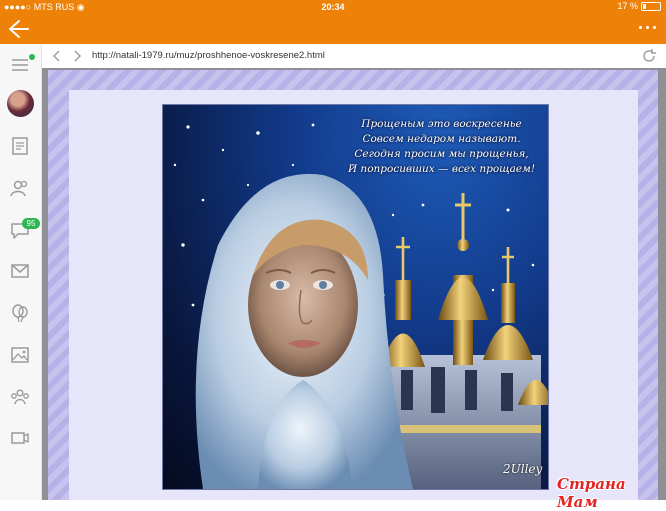 The image size is (666, 511). I want to click on status-time: 20:34, so click(333, 7).